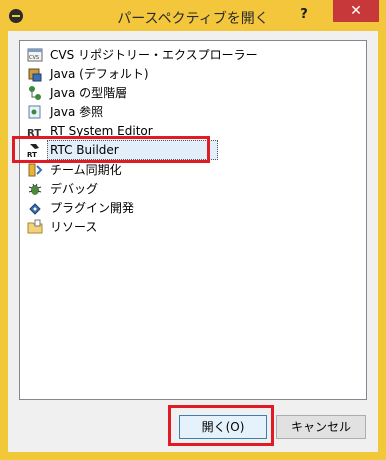 This screenshot has width=386, height=460. I want to click on list-item-team-sync: チーム同期化, so click(76, 170).